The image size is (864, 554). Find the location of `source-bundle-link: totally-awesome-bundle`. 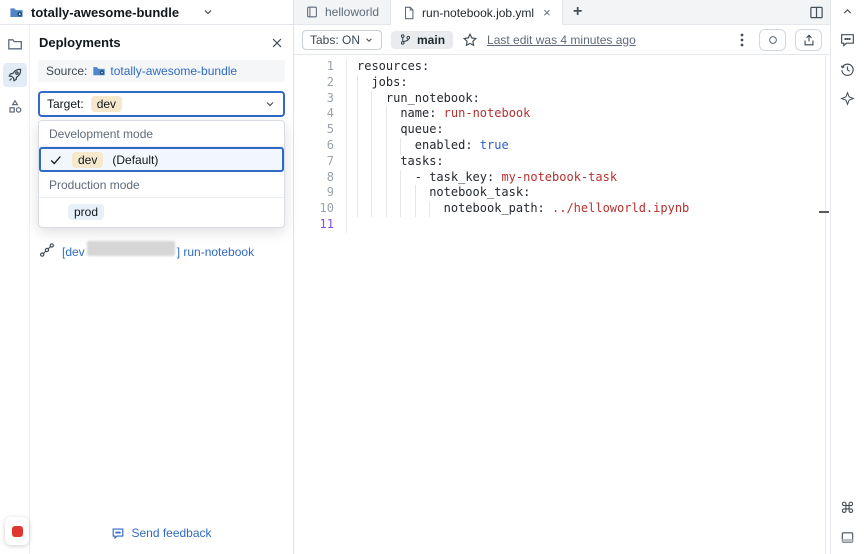

source-bundle-link: totally-awesome-bundle is located at coordinates (164, 71).